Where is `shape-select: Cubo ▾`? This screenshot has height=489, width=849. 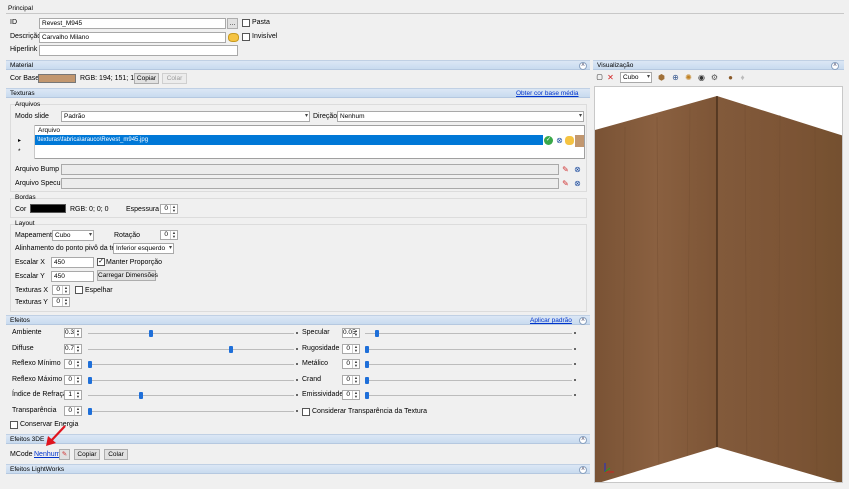
shape-select: Cubo ▾ is located at coordinates (636, 77).